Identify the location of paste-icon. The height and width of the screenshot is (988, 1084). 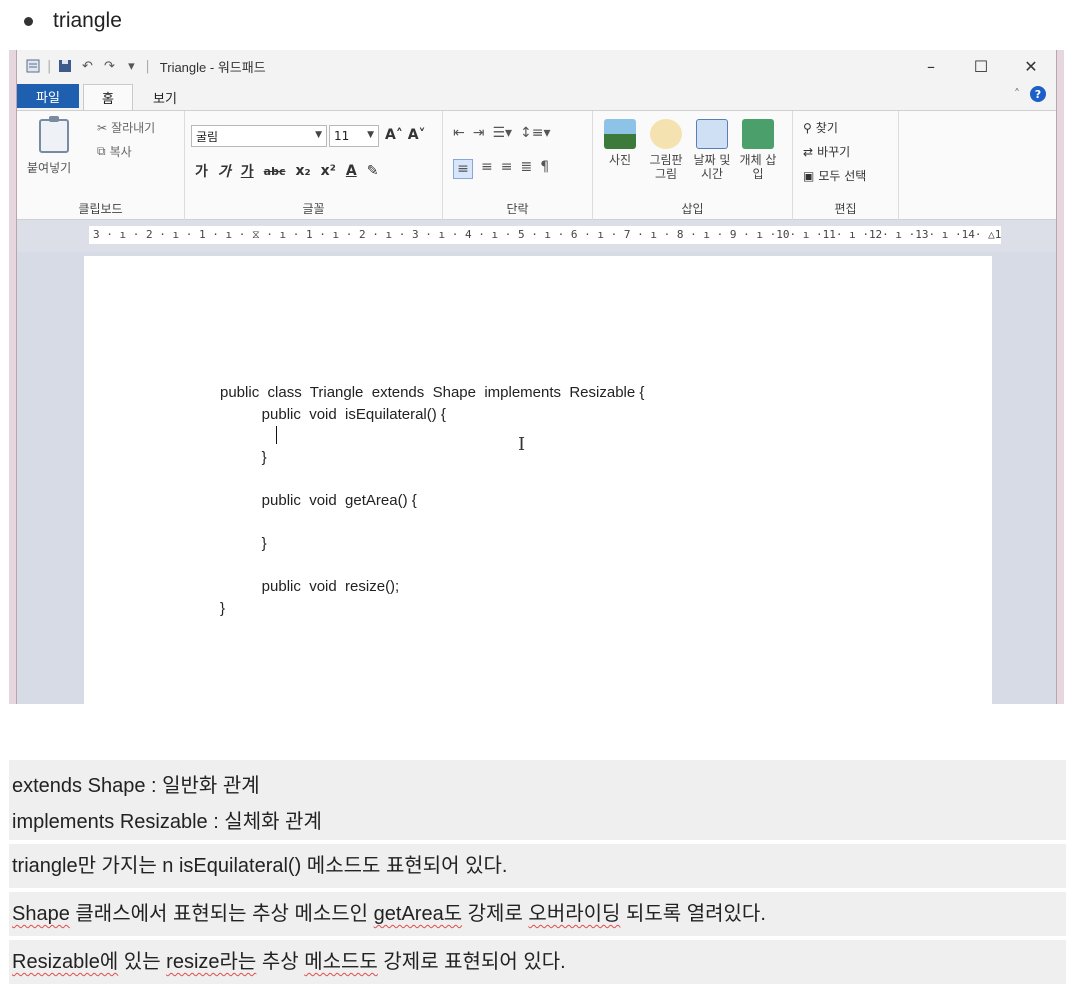
(54, 134).